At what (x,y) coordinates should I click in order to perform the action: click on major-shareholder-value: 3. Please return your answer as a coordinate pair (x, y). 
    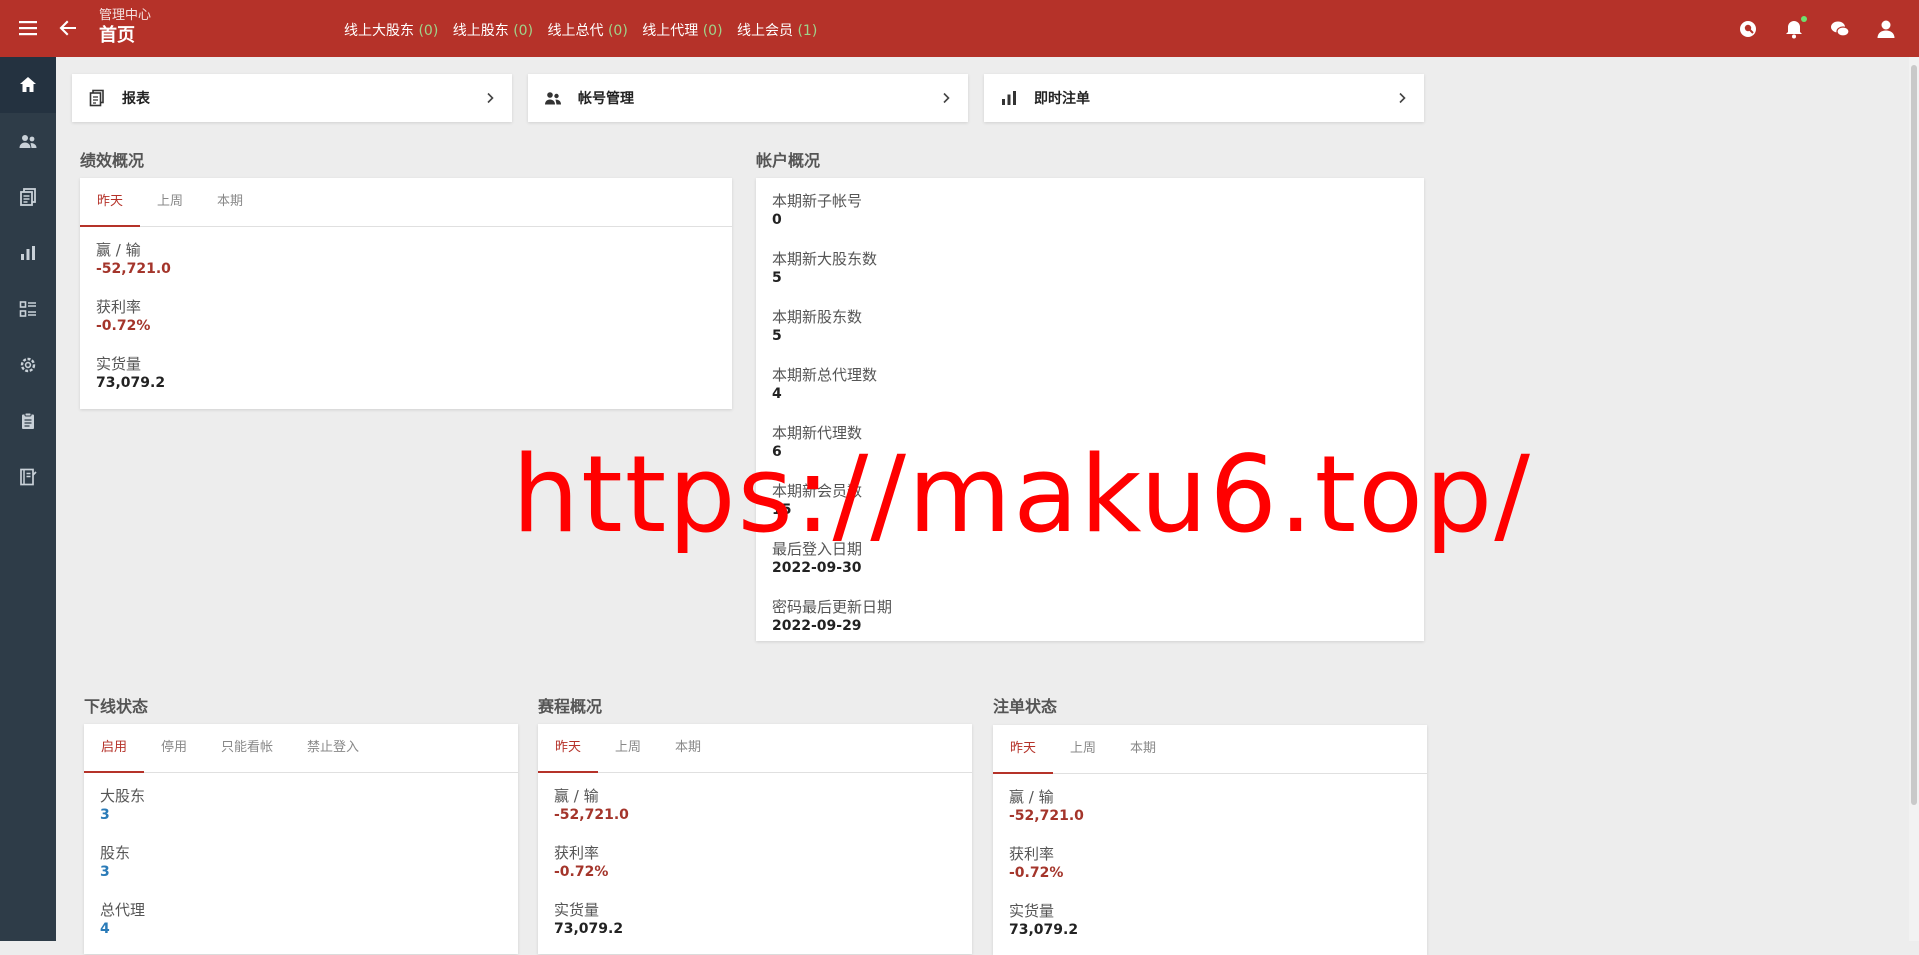
    Looking at the image, I should click on (301, 815).